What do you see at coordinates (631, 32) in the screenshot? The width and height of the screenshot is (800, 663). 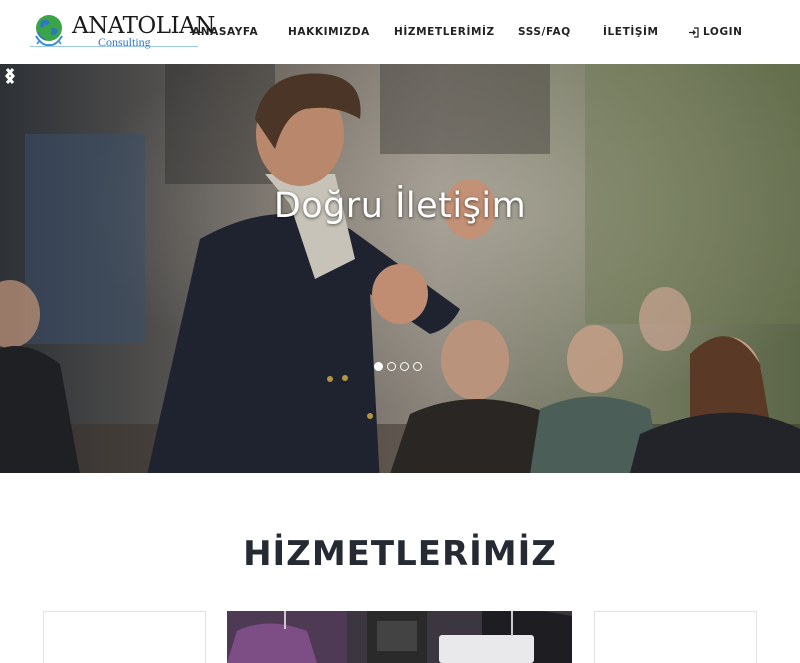 I see `nav-item-iletisim: İLETİŞİM` at bounding box center [631, 32].